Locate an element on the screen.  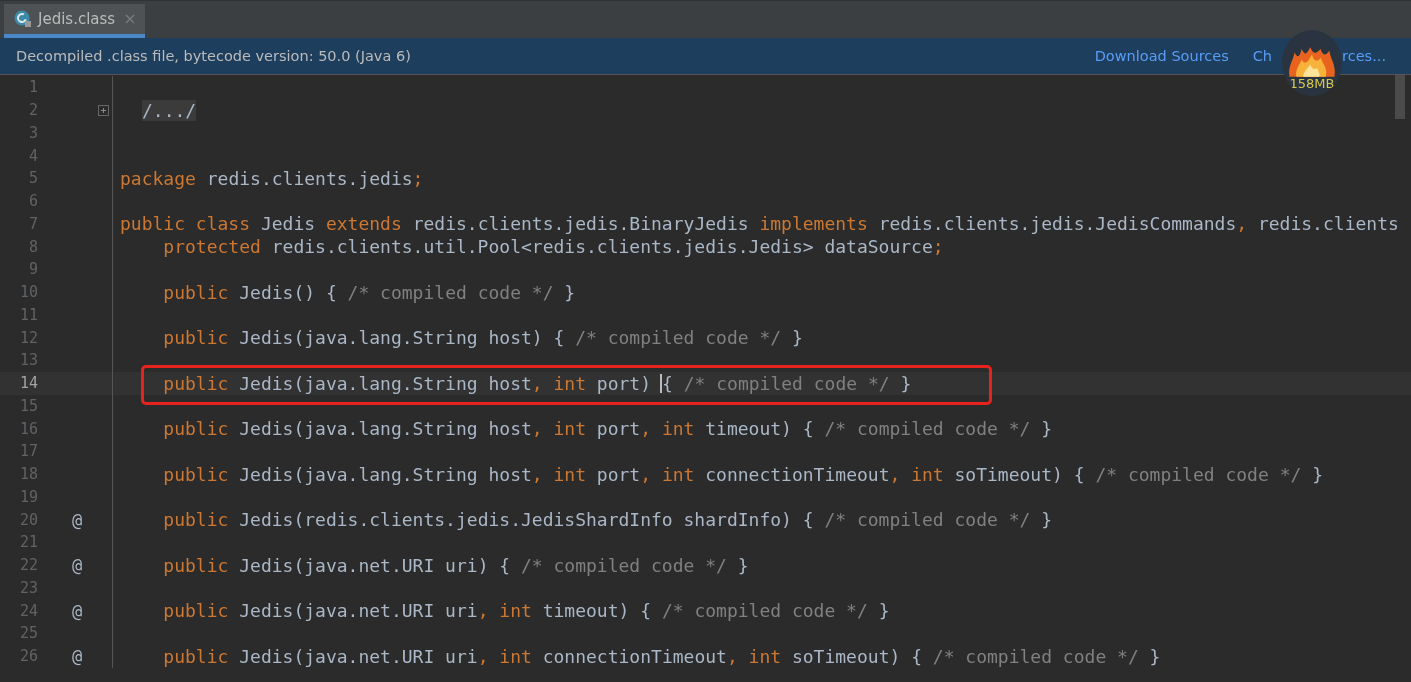
line-number: 18 is located at coordinates (28, 474).